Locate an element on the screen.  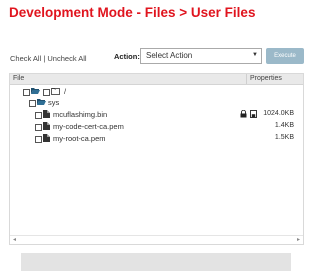
save-icon is located at coordinates (253, 115).